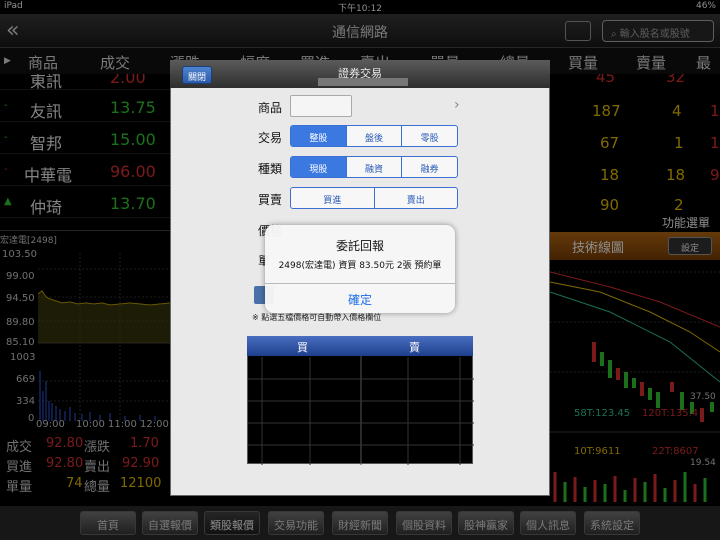 This screenshot has height=540, width=720. Describe the element at coordinates (359, 246) in the screenshot. I see `alert-title: 委託回報` at that location.